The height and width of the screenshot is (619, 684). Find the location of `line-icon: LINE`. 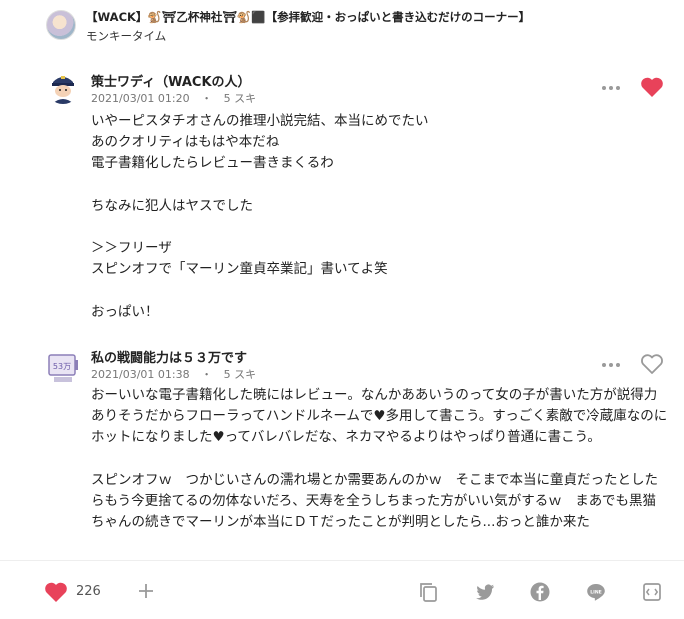

line-icon: LINE is located at coordinates (596, 592).